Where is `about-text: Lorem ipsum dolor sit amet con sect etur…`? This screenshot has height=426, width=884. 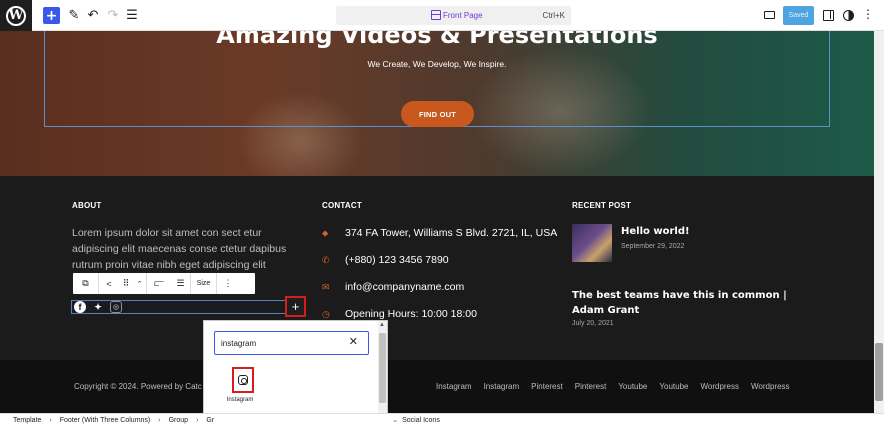 about-text: Lorem ipsum dolor sit amet con sect etur… is located at coordinates (179, 249).